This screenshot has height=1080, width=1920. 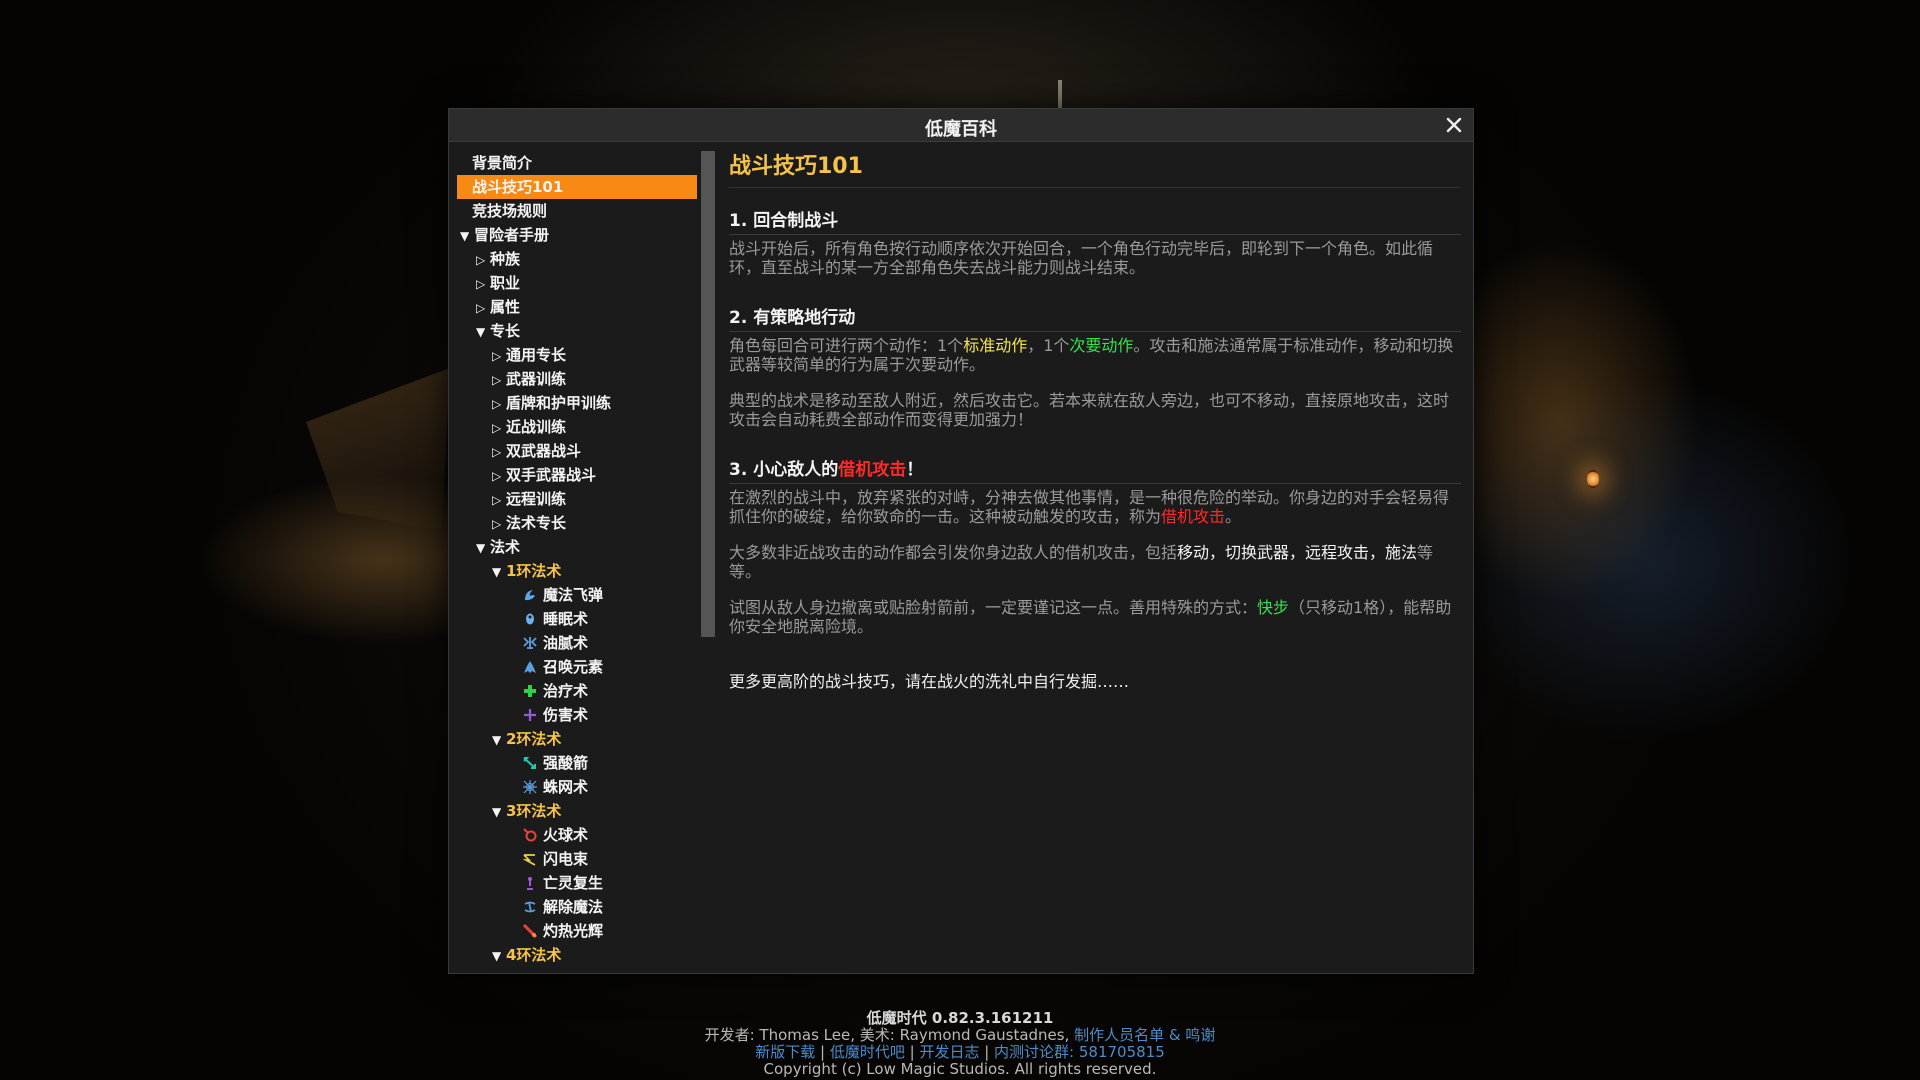 What do you see at coordinates (512, 235) in the screenshot?
I see `tree-item-label: 冒险者手册` at bounding box center [512, 235].